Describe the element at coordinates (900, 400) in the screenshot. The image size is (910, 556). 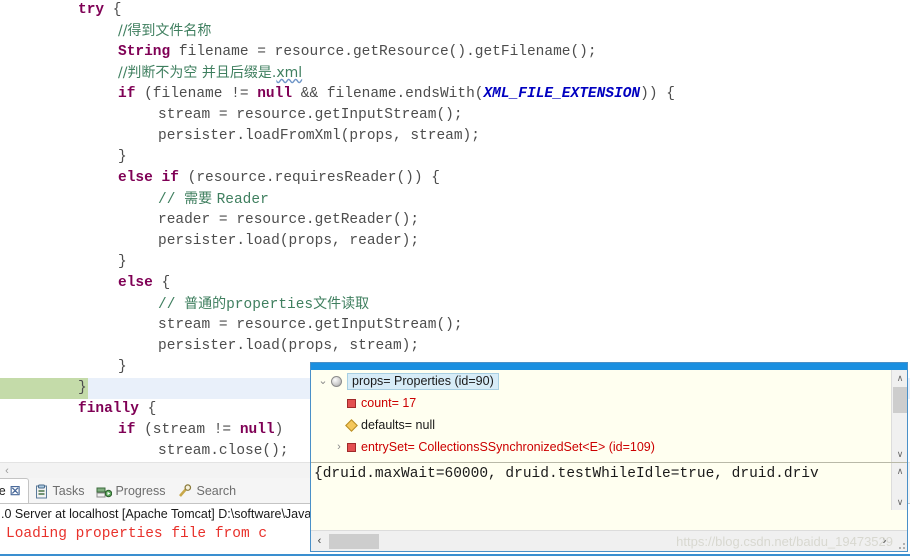
I see `tree-scroll-thumb` at that location.